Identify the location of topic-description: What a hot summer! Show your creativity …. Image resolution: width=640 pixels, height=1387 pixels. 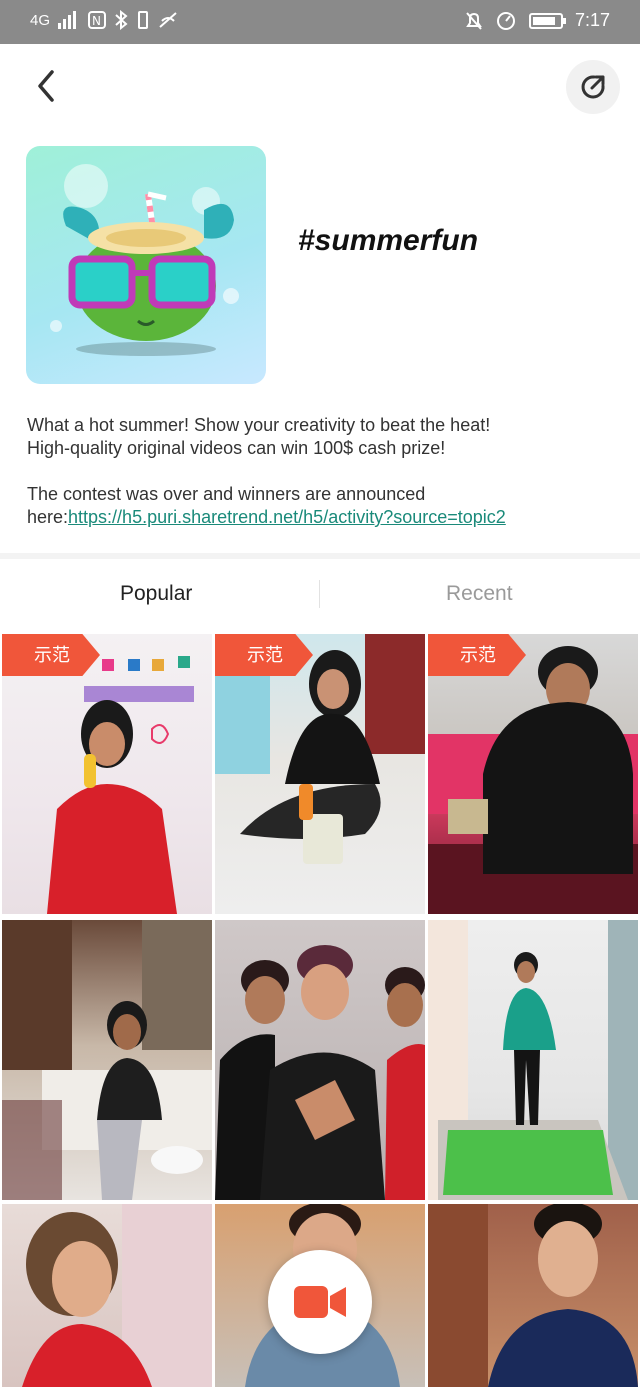
(322, 471).